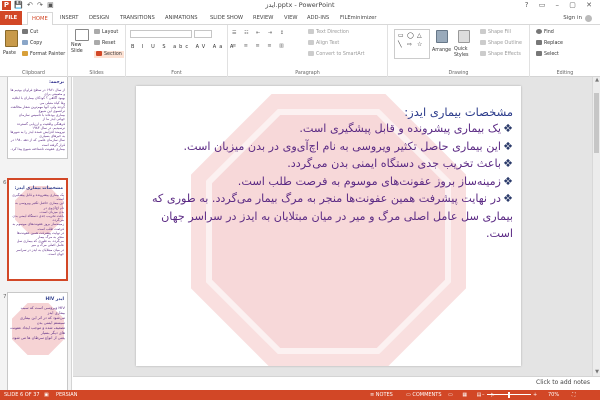 This screenshot has width=600, height=400. I want to click on tab-slide-show: SLIDE SHOW, so click(226, 18).